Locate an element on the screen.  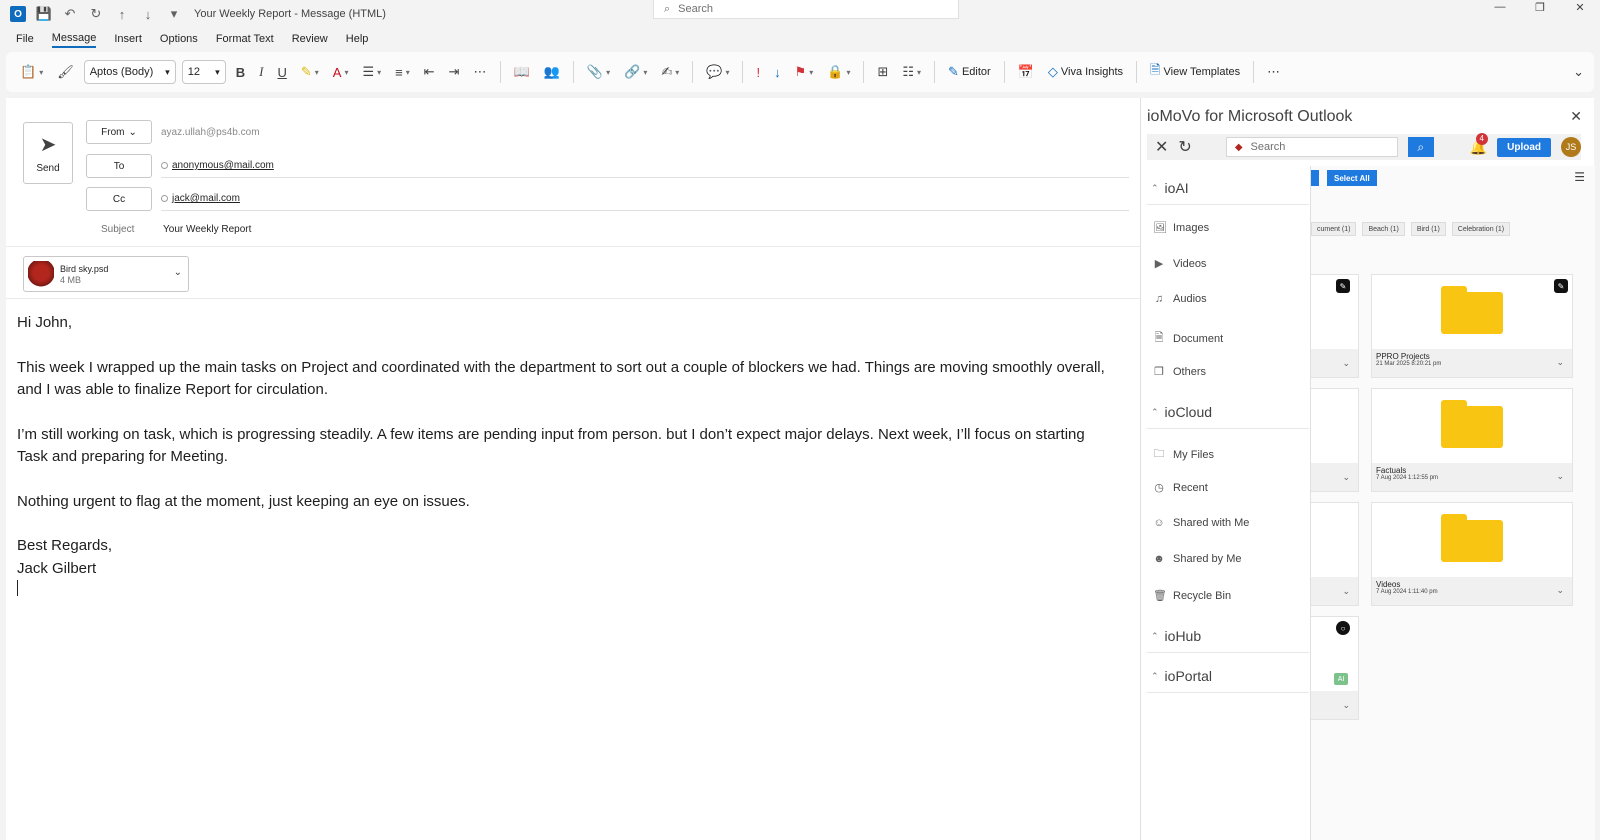
undo-icon: ↶ is located at coordinates (70, 14).